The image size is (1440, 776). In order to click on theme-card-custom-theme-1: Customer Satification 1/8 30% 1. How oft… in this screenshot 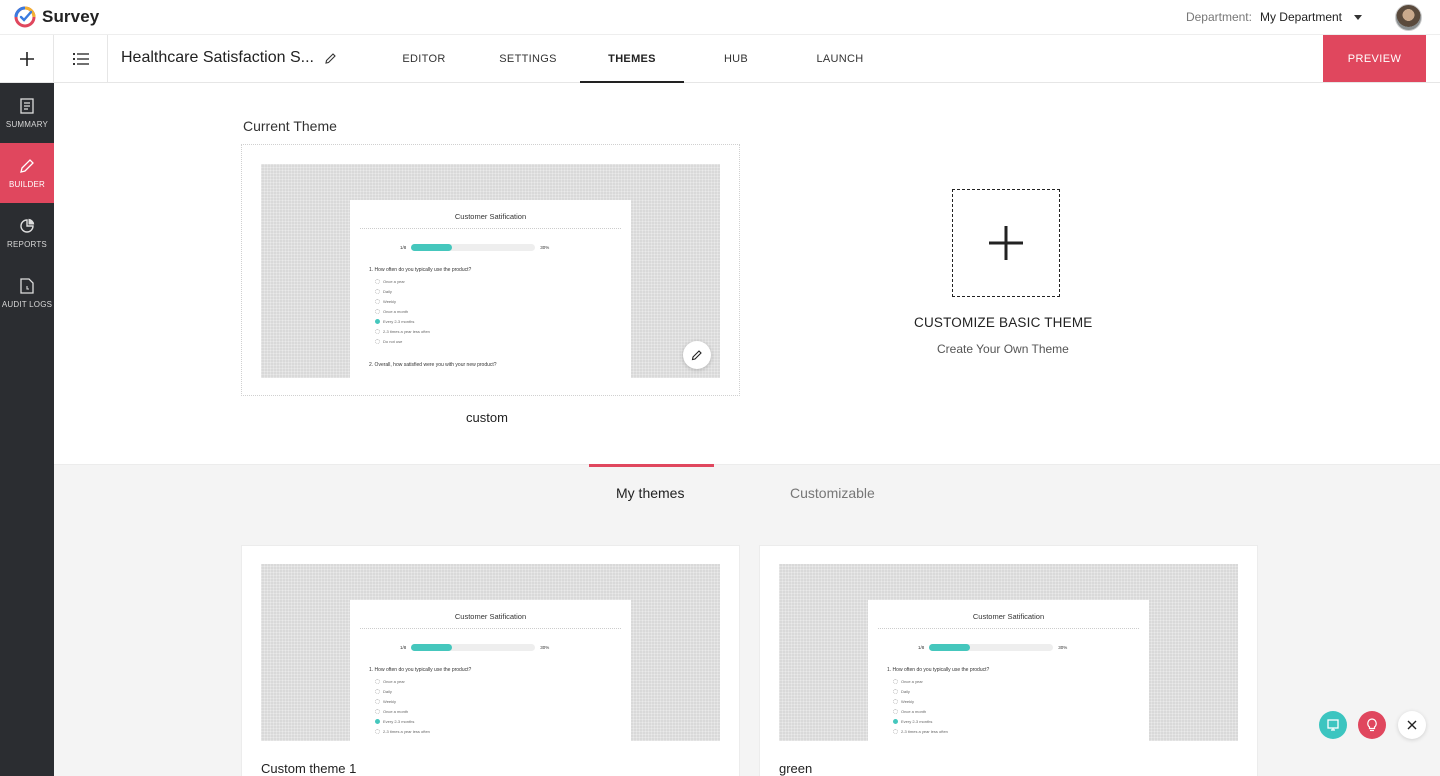, I will do `click(490, 660)`.